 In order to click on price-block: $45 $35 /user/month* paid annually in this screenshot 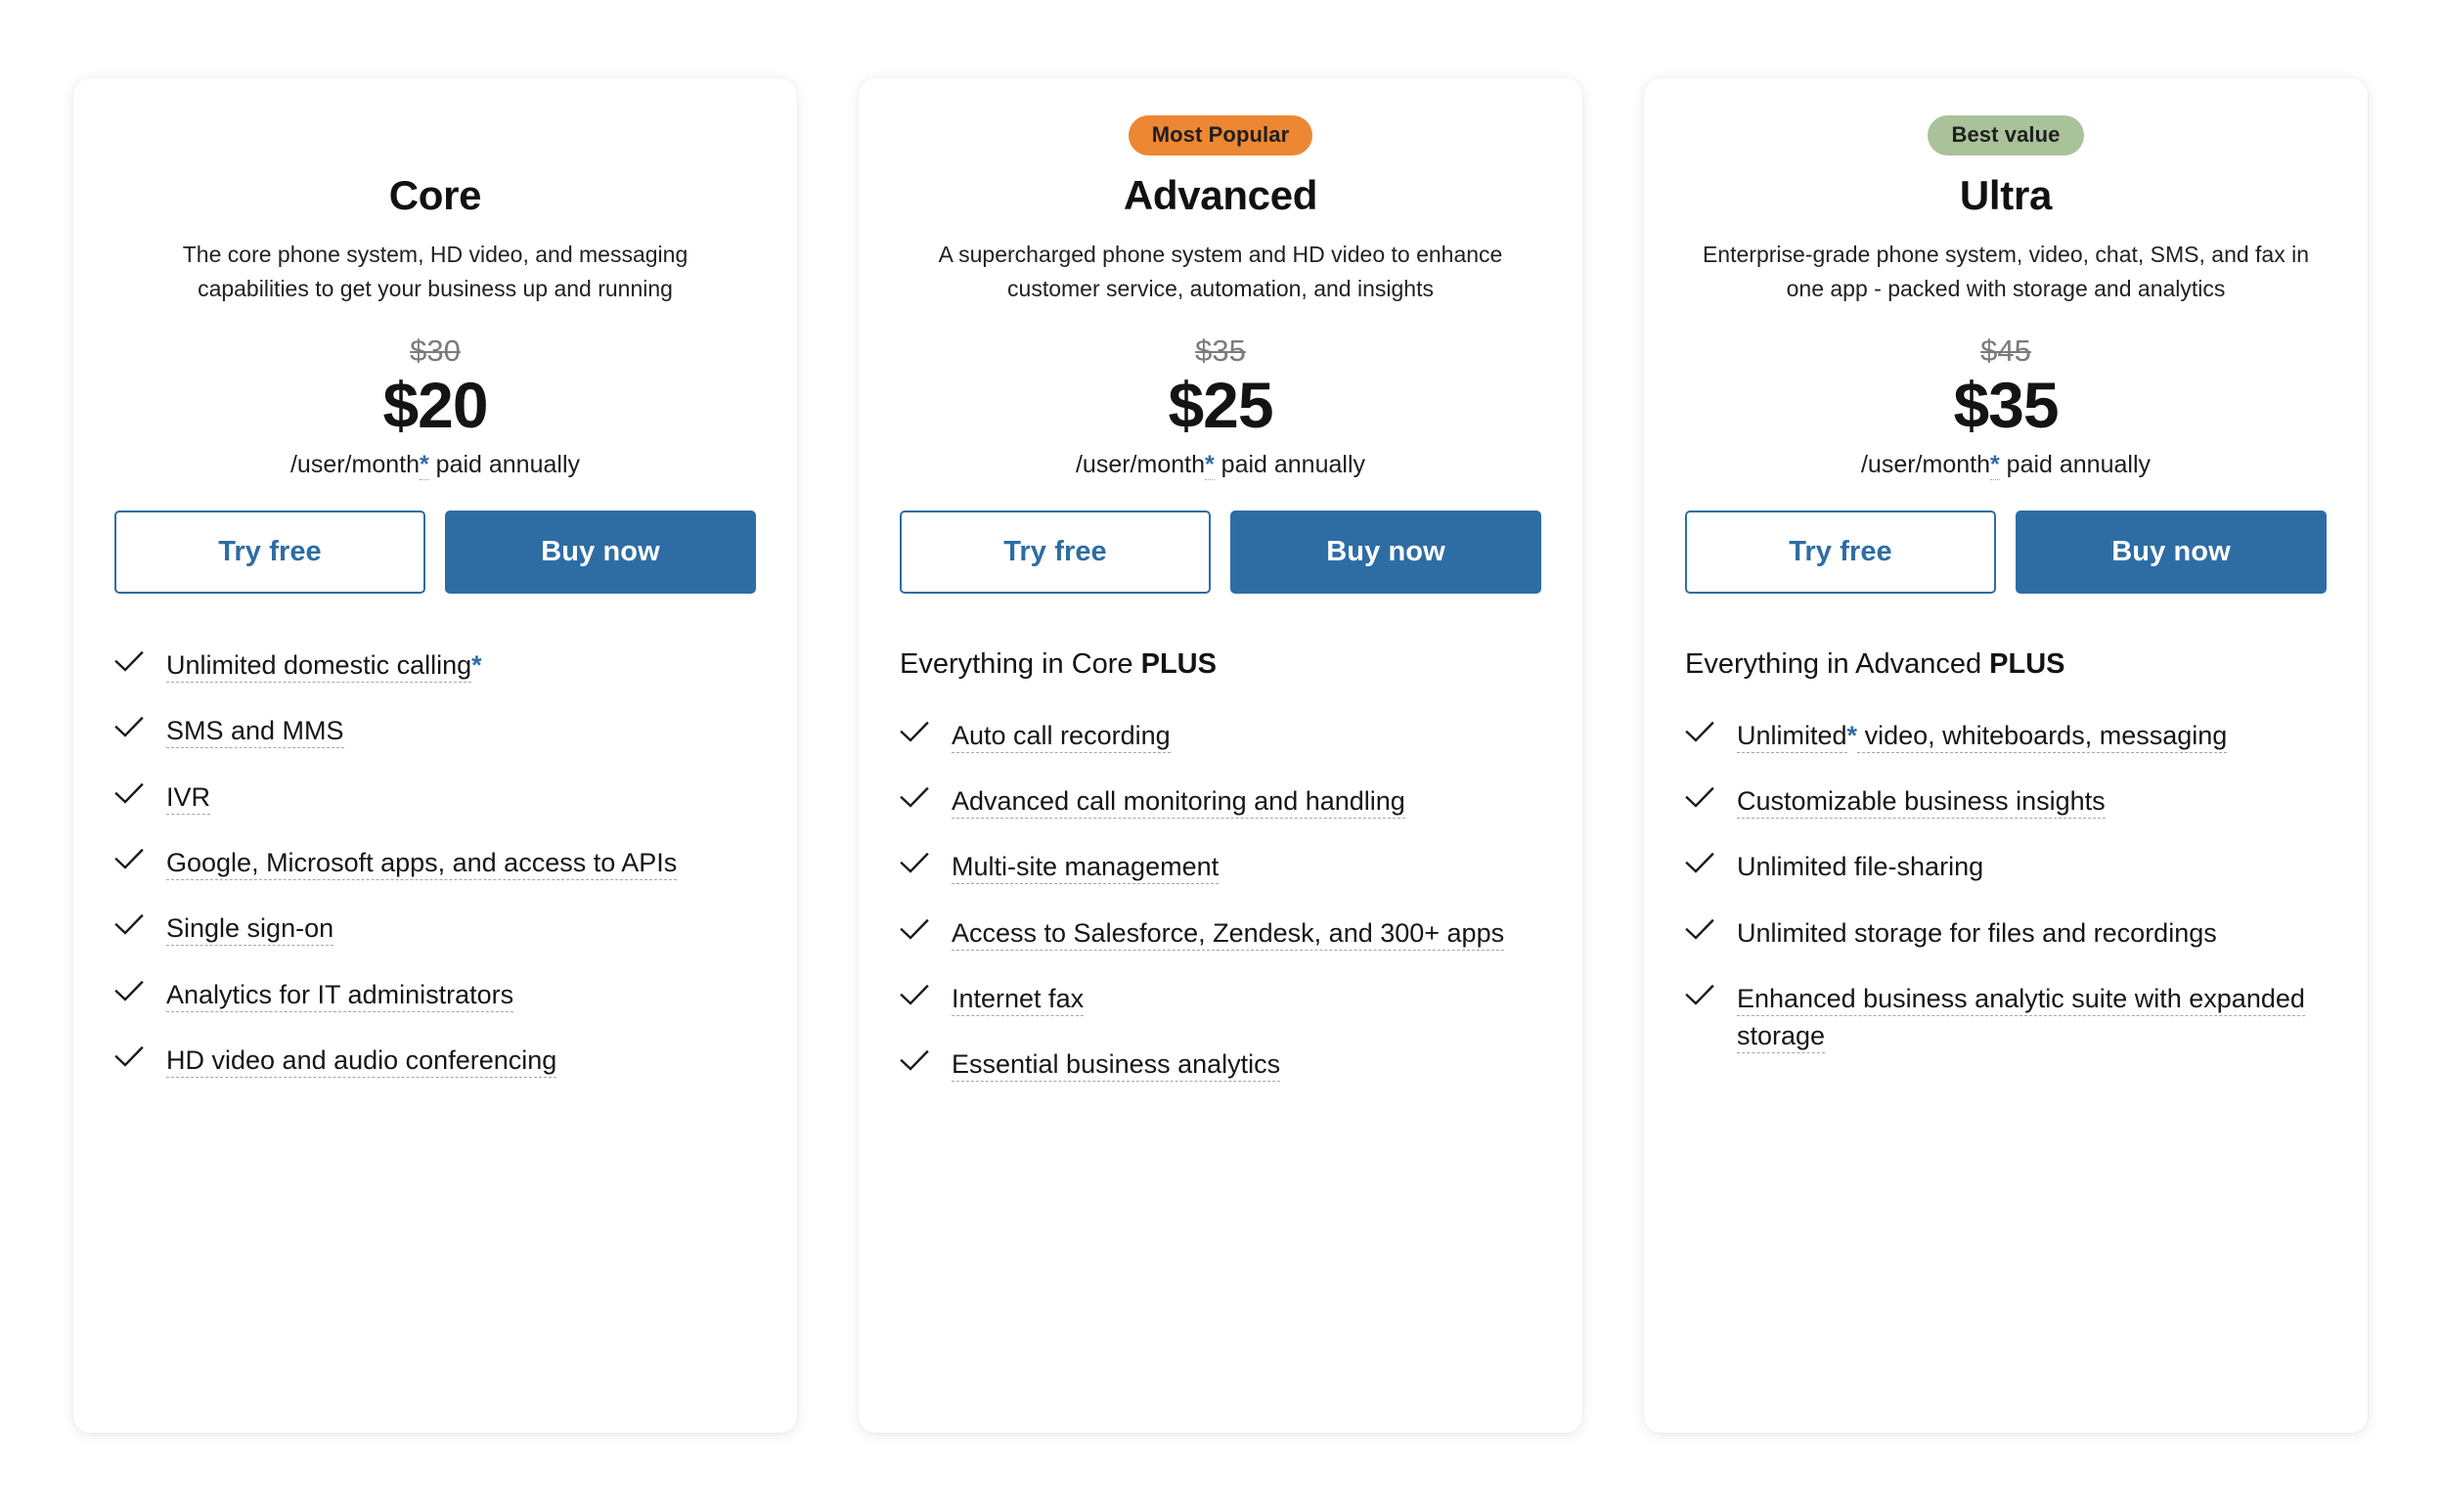, I will do `click(2006, 407)`.